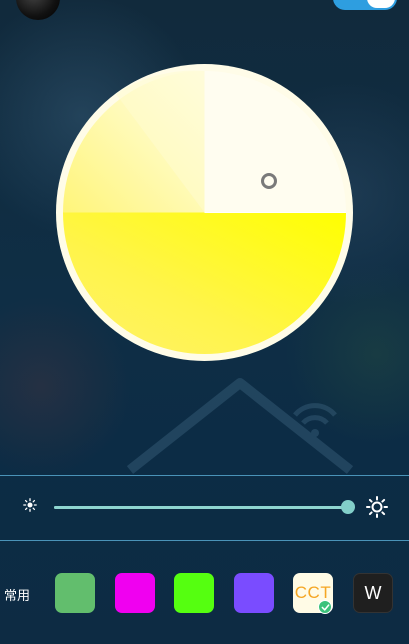 This screenshot has width=409, height=644. Describe the element at coordinates (201, 507) in the screenshot. I see `brightness-fill` at that location.